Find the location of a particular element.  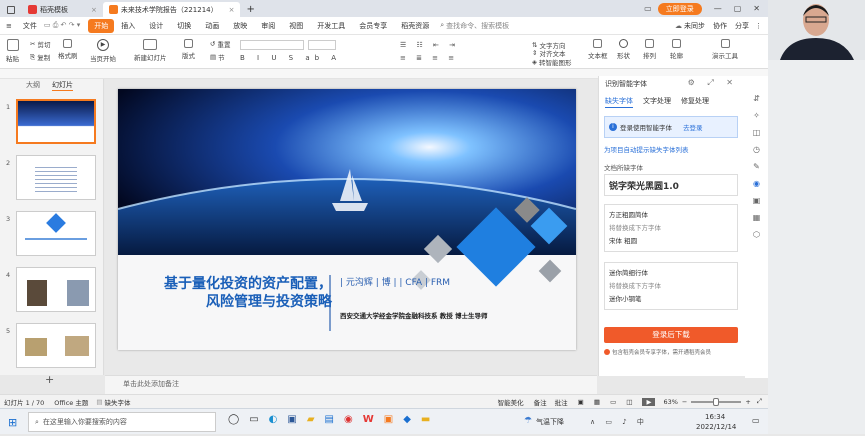

smart-beautify-button: 智能美化 is located at coordinates (511, 402).